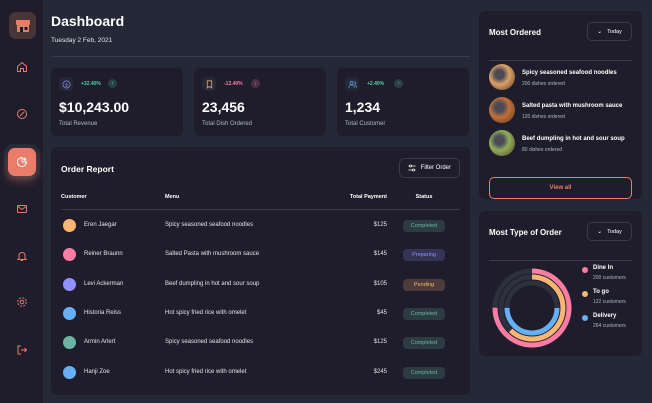  I want to click on dish-order-count: 200 dishes ordered, so click(543, 84).